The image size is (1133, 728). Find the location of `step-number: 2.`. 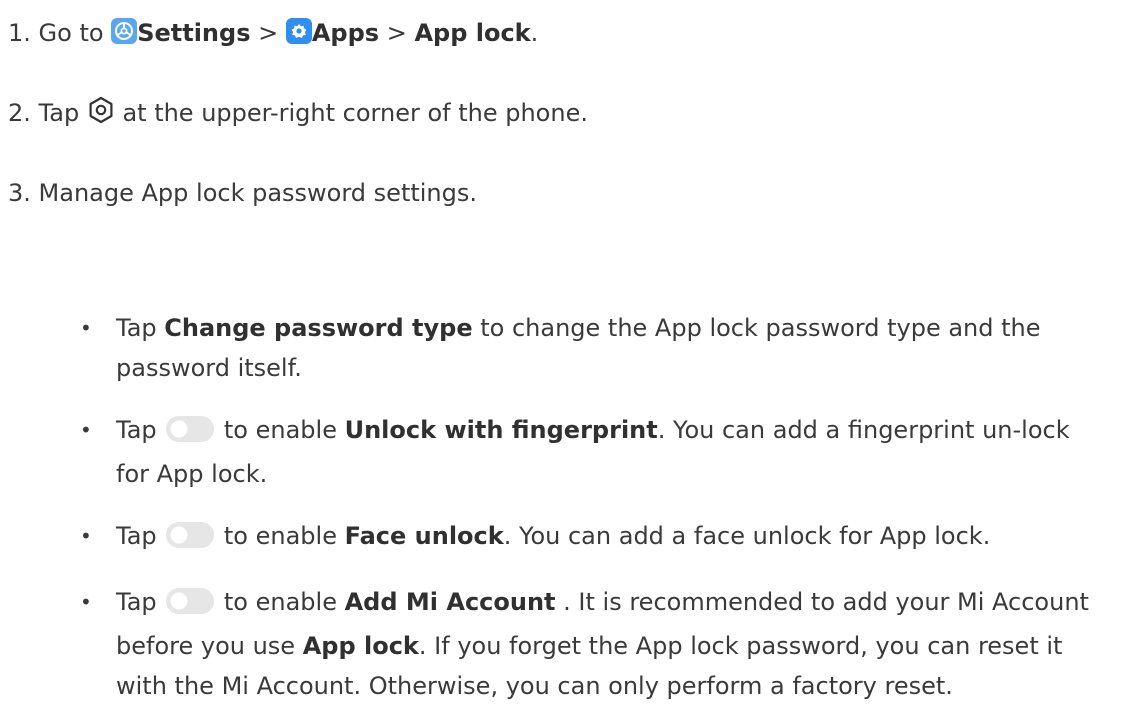

step-number: 2. is located at coordinates (19, 113).